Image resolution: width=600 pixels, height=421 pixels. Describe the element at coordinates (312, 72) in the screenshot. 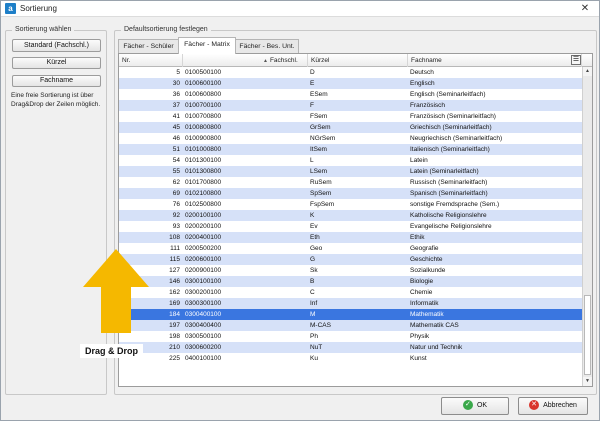

I see `cell-kuerzel: D` at that location.